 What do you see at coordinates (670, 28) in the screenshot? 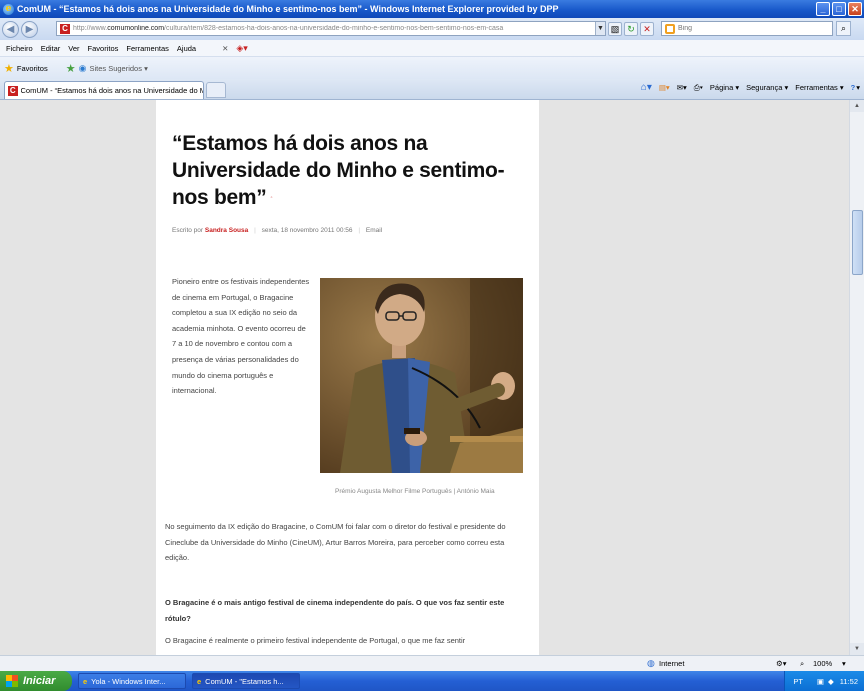
I see `bing-logo-icon` at bounding box center [670, 28].